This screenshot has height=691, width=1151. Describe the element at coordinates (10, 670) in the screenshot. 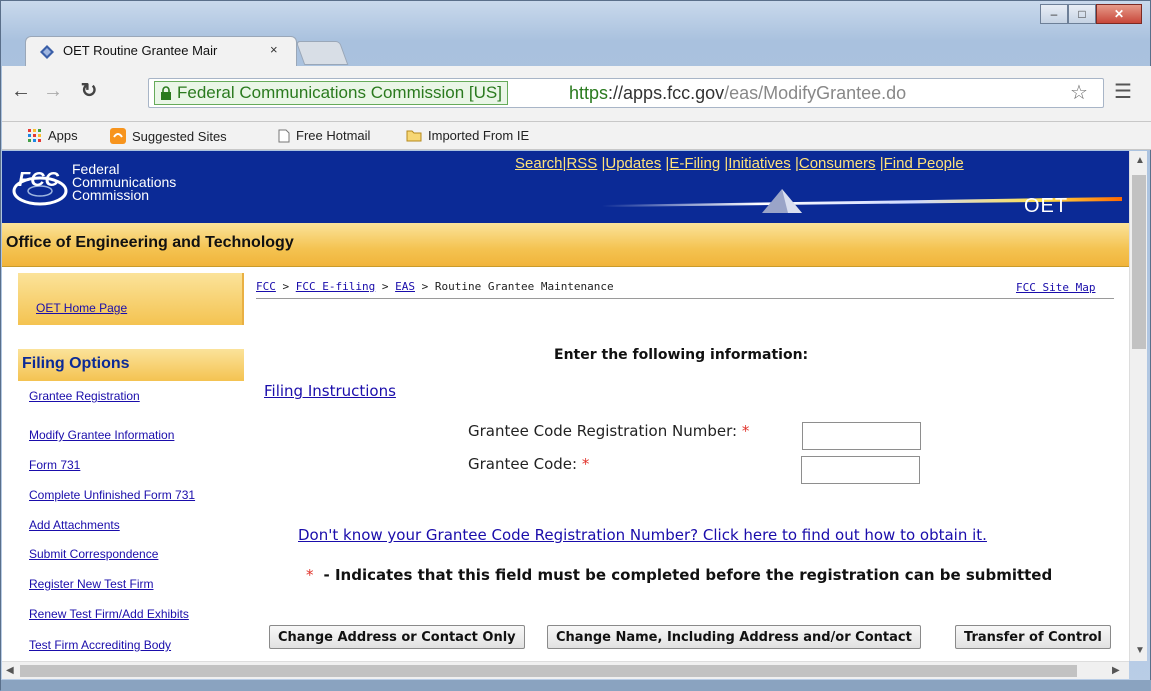

I see `scroll-left-icon: ◀` at that location.